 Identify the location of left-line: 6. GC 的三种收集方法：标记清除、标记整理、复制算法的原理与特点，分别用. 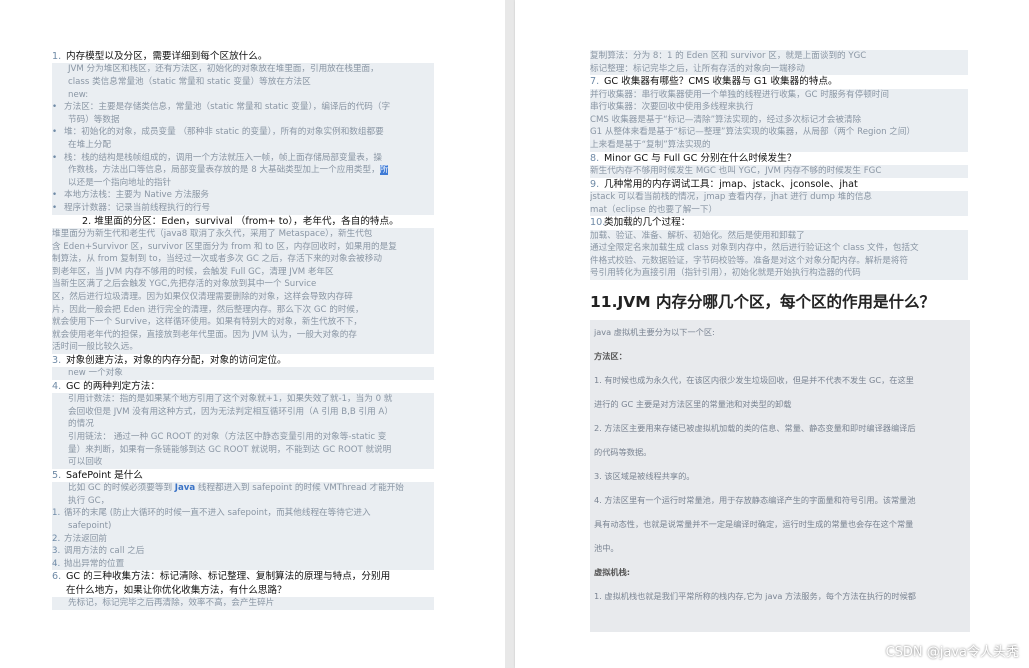
(243, 576).